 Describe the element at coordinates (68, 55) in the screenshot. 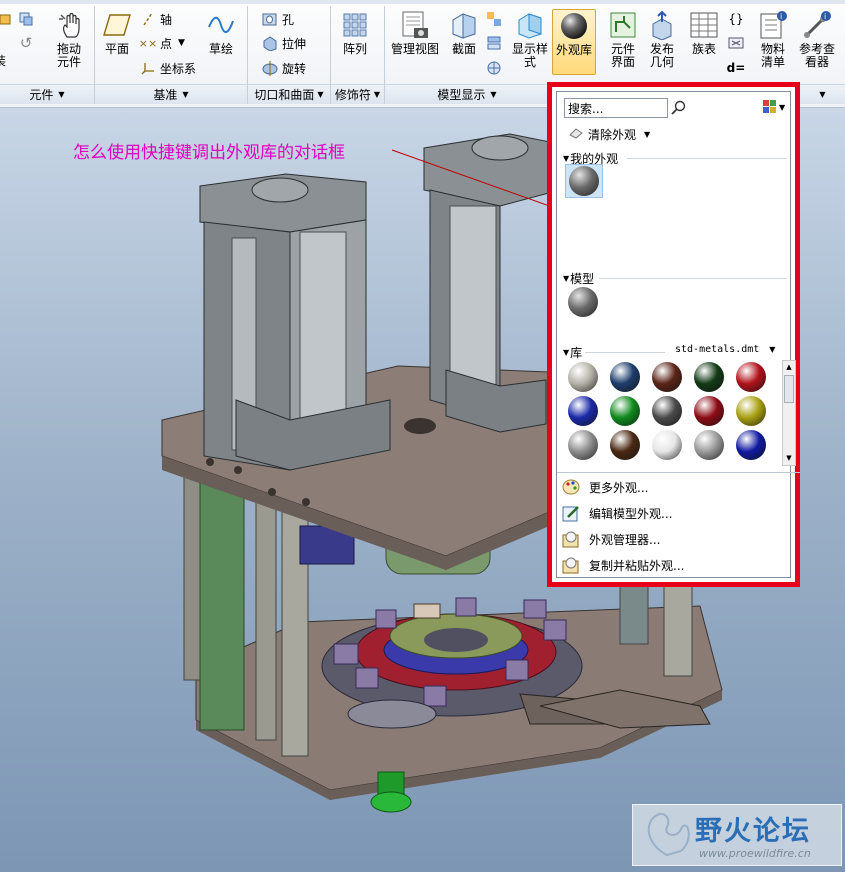

I see `drag-components-label: 拖动 元件` at that location.